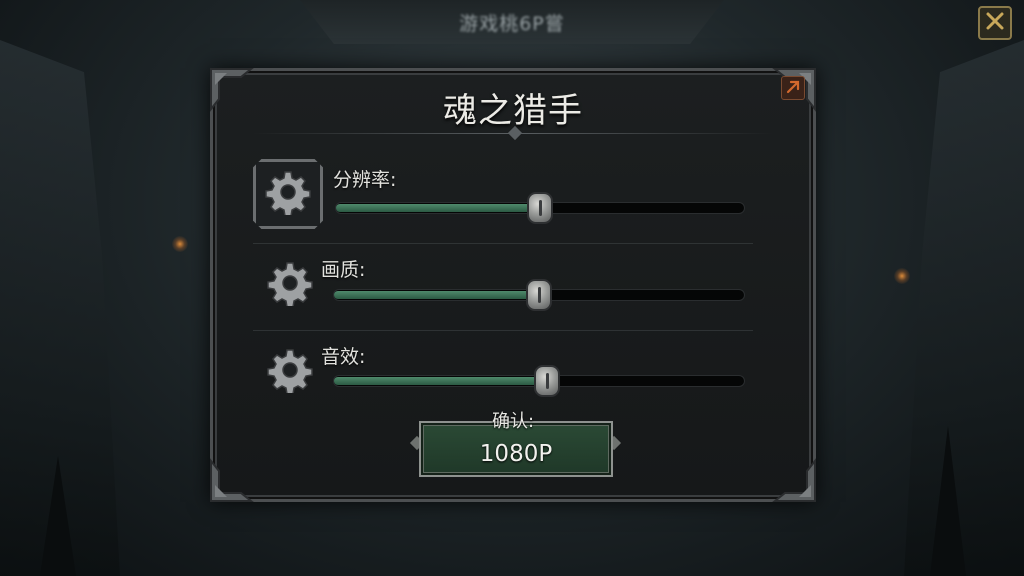  What do you see at coordinates (365, 180) in the screenshot?
I see `resolution-label: 分辨率:` at bounding box center [365, 180].